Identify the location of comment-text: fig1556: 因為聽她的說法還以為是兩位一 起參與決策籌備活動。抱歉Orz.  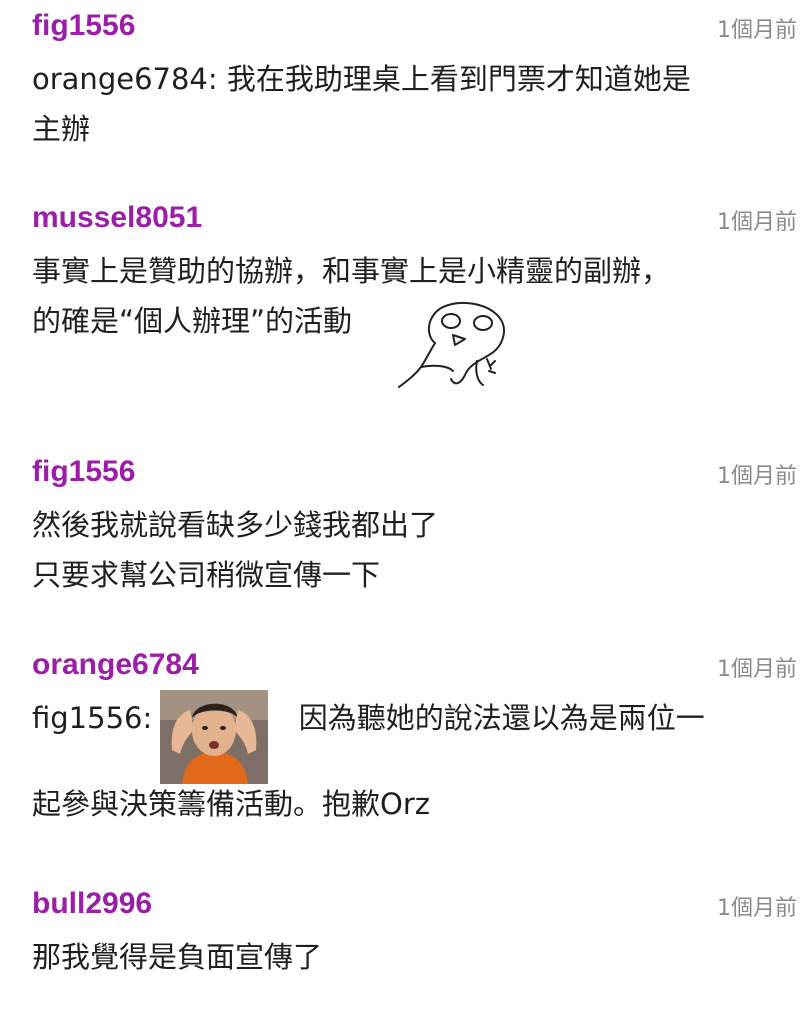
(407, 761).